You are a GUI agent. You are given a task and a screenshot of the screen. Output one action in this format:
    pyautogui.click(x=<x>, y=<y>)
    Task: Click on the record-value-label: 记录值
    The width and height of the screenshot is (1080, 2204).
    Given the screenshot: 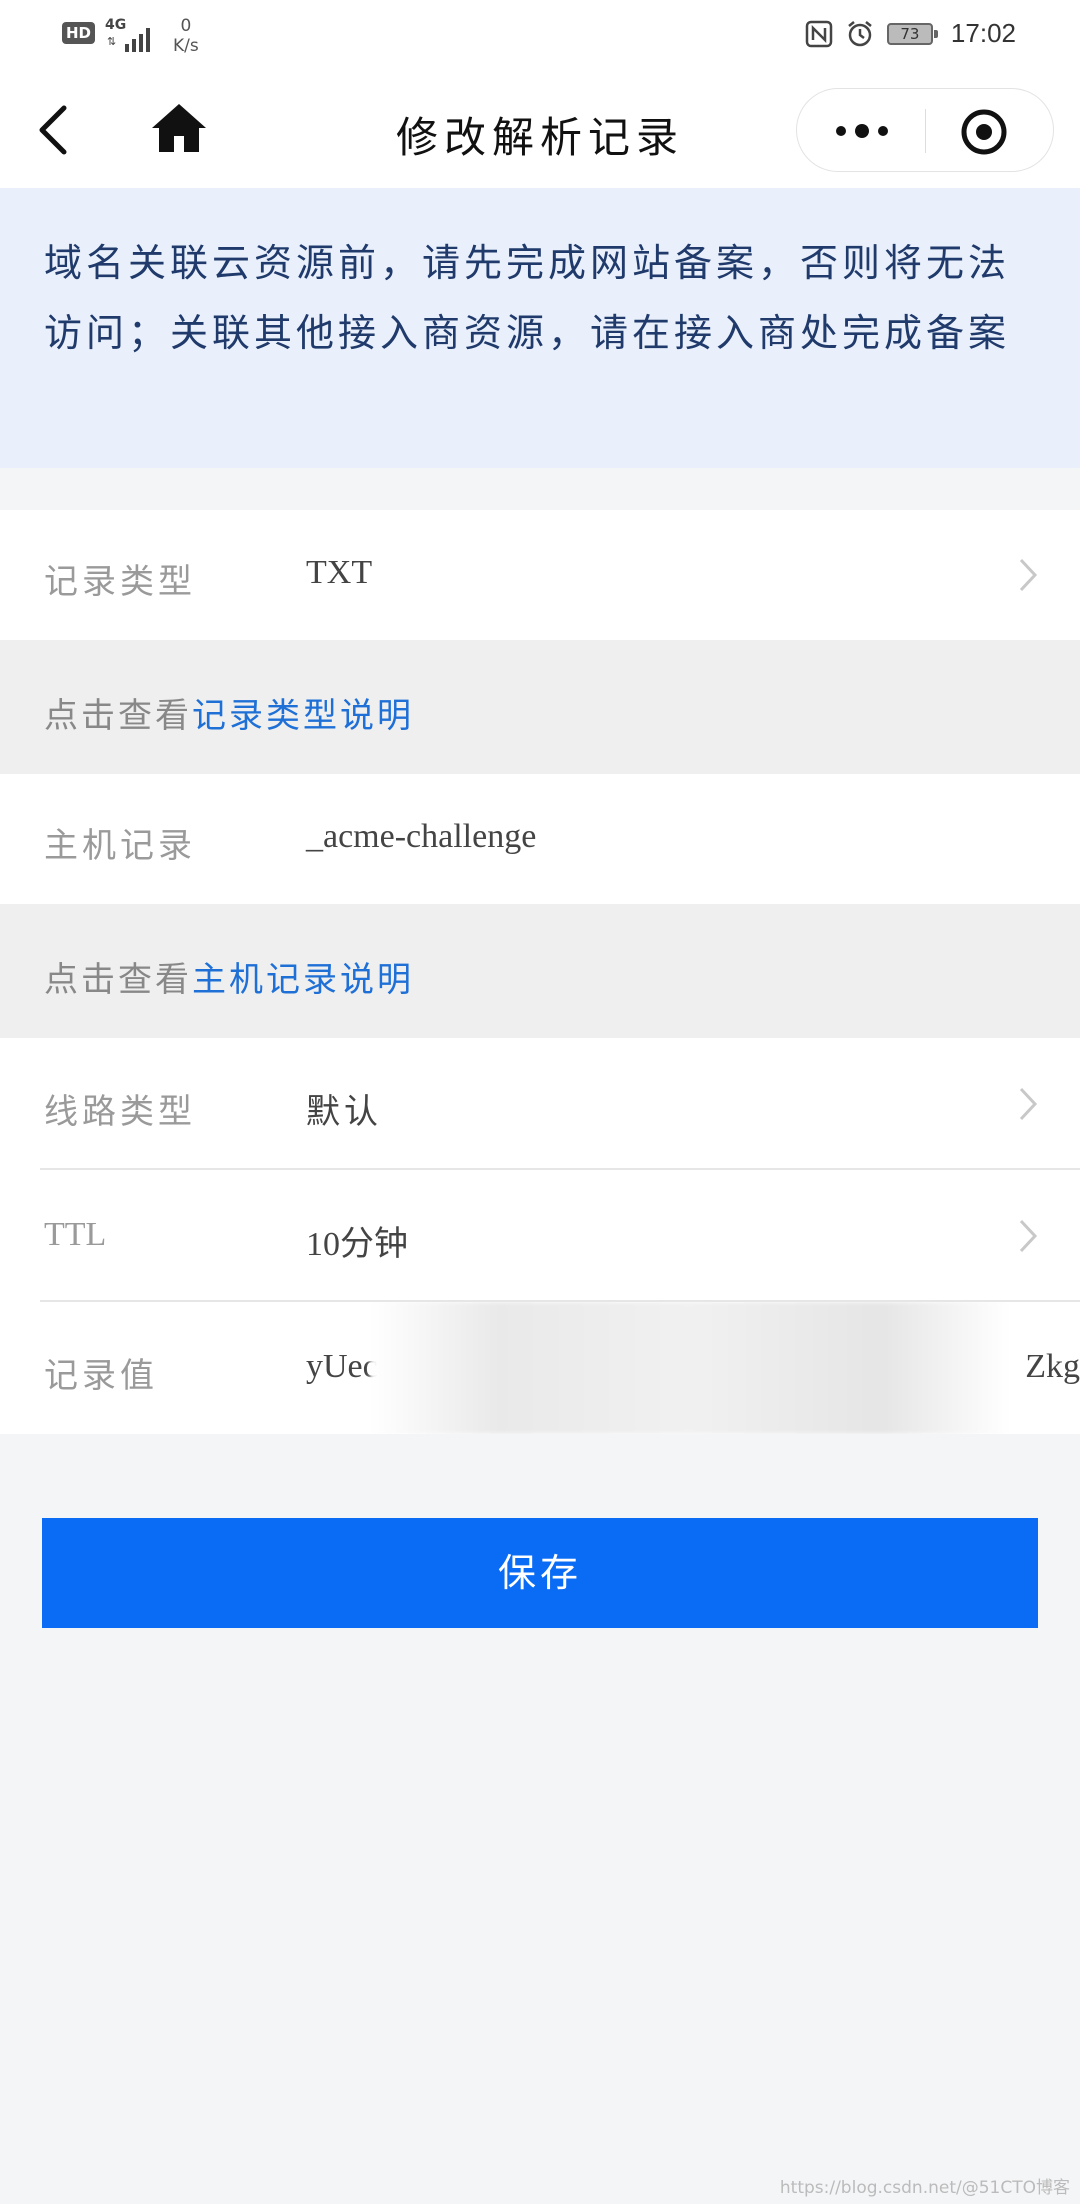 What is the action you would take?
    pyautogui.click(x=101, y=1376)
    